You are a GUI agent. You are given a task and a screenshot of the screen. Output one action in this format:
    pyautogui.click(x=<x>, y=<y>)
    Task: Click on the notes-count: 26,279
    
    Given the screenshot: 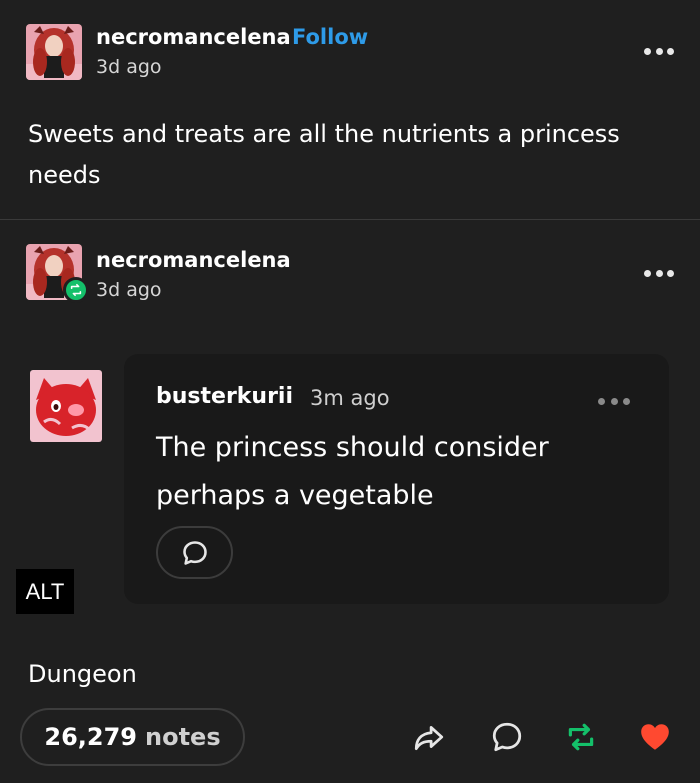 What is the action you would take?
    pyautogui.click(x=90, y=737)
    